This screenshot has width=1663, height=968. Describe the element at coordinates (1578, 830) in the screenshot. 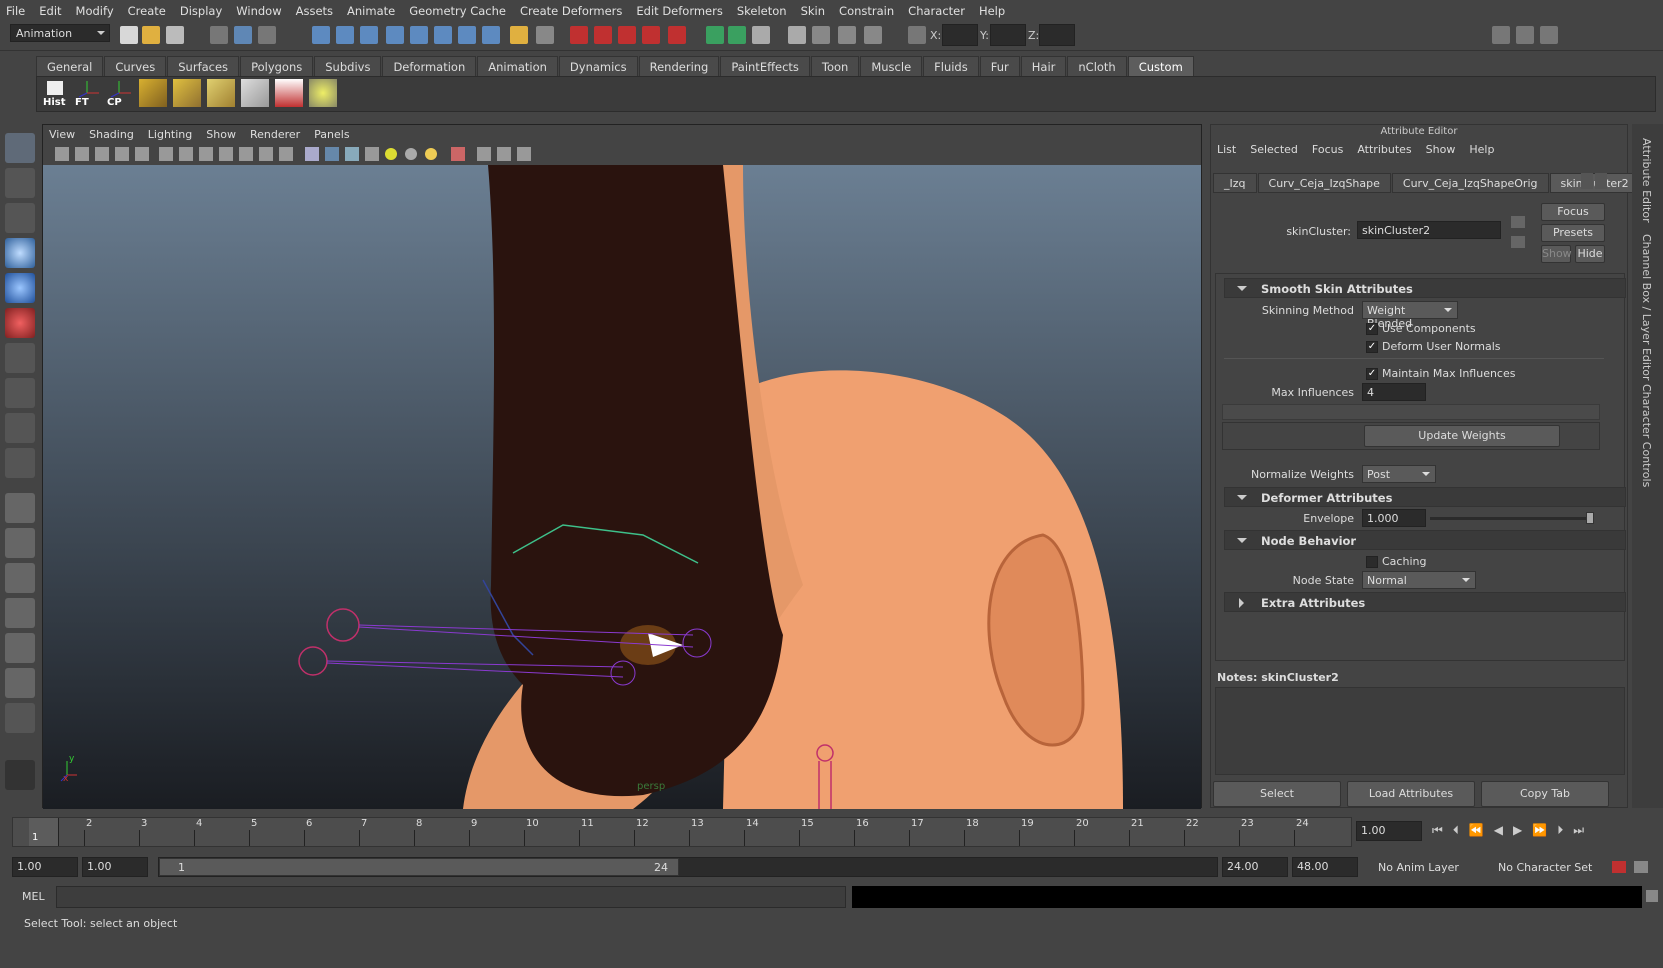

I see `go-to-end-icon: ⏭` at that location.